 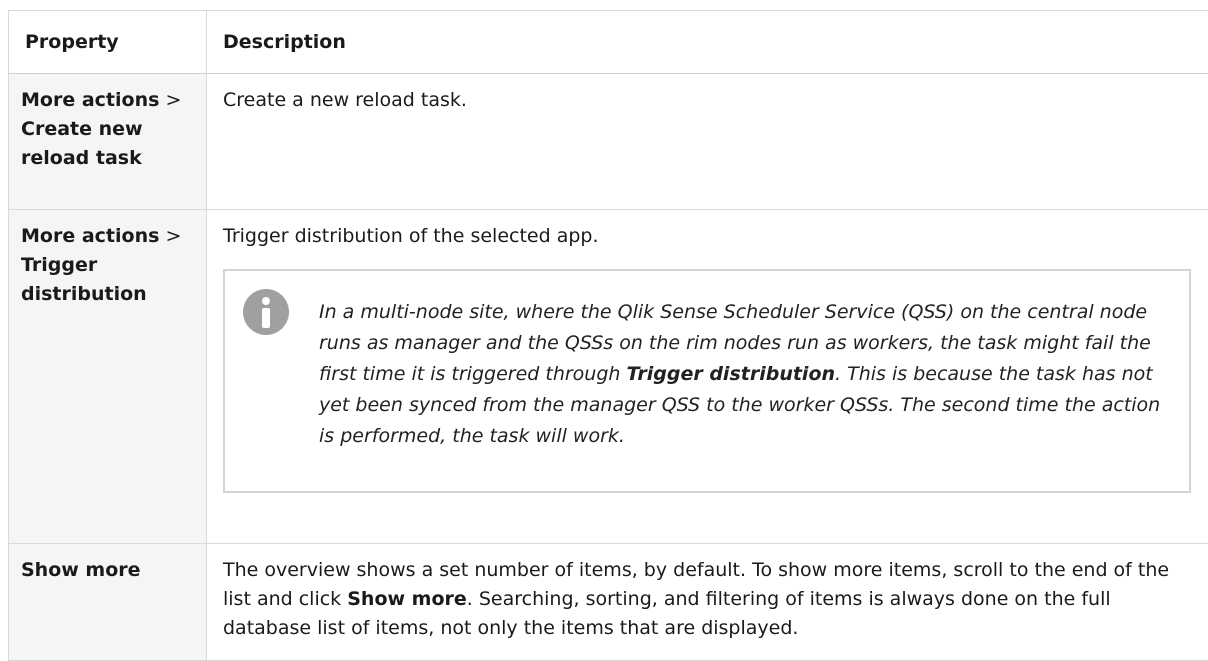 I want to click on property-cell: More actions > Trigger distribution, so click(x=108, y=377).